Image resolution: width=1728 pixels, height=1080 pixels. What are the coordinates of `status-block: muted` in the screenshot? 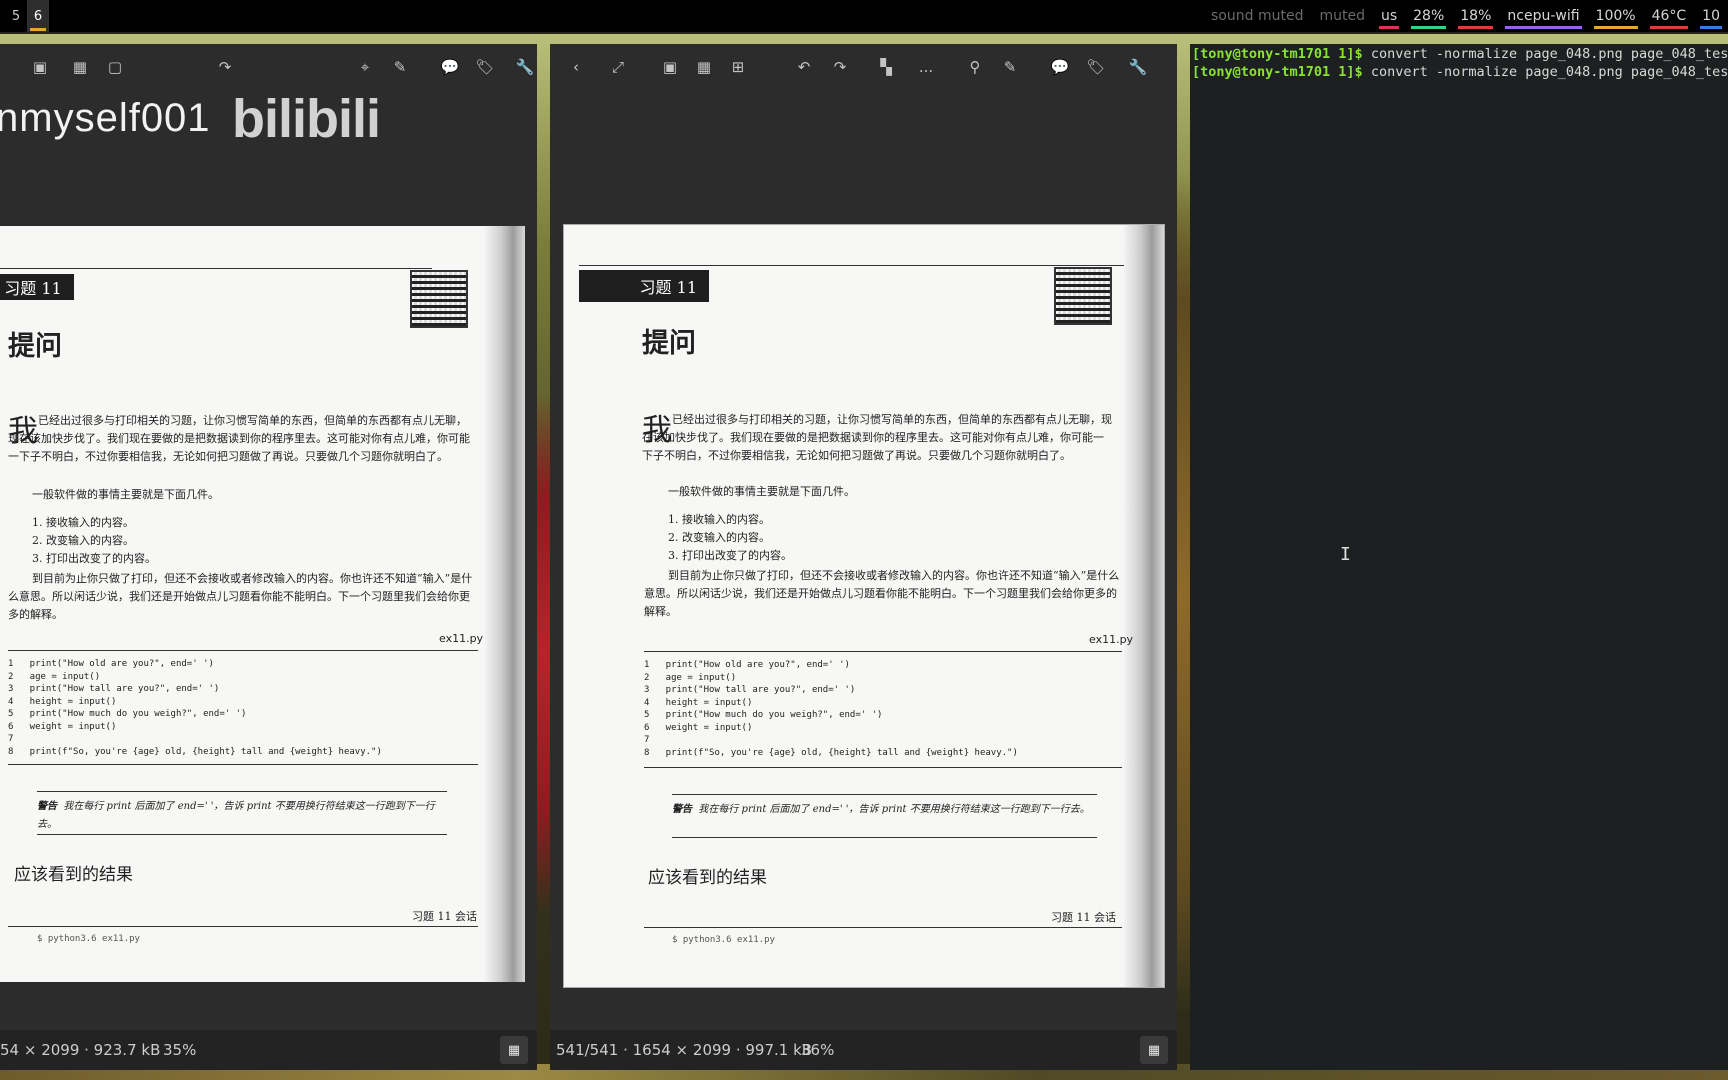 It's located at (1342, 16).